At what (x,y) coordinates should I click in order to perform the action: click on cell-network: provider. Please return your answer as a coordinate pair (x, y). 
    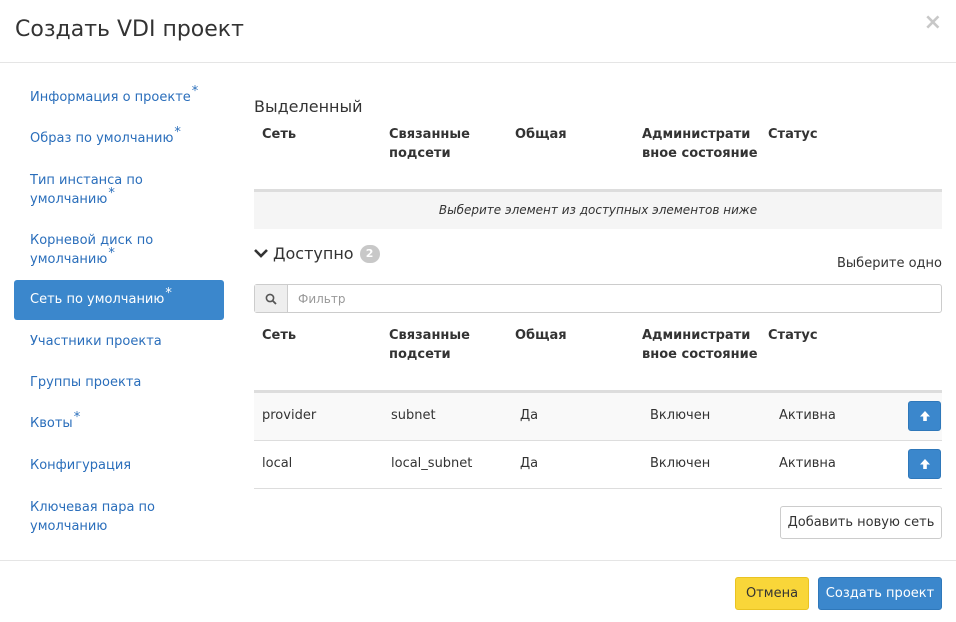
    Looking at the image, I should click on (289, 415).